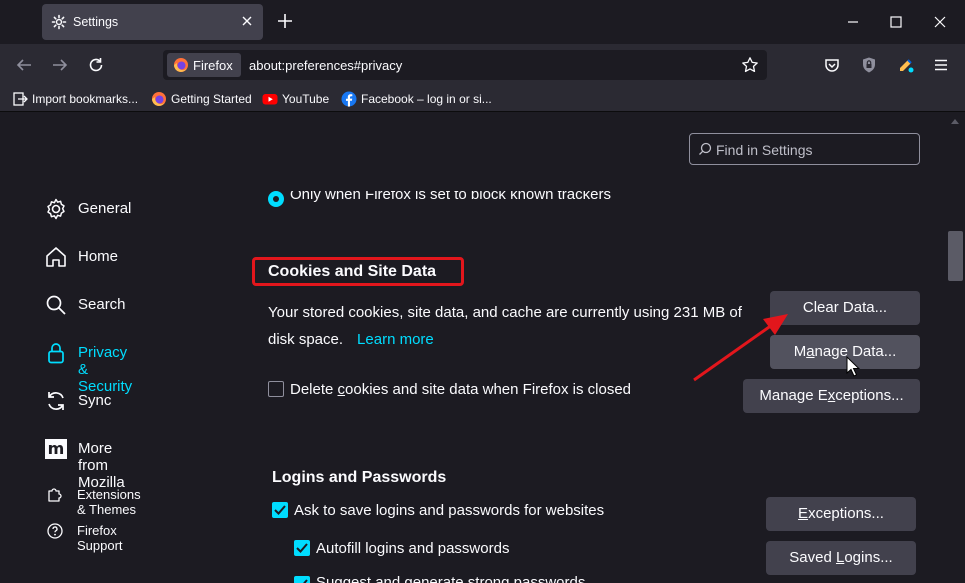  What do you see at coordinates (96, 22) in the screenshot?
I see `tab-title: Settings` at bounding box center [96, 22].